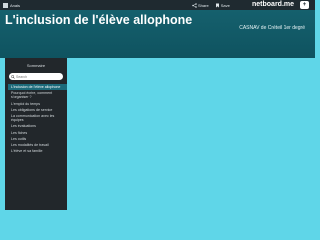  What do you see at coordinates (99, 20) in the screenshot?
I see `page-title: L'inclusion de l'élève allophone` at bounding box center [99, 20].